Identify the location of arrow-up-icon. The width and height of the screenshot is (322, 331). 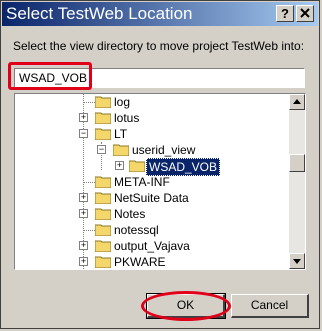
(297, 101).